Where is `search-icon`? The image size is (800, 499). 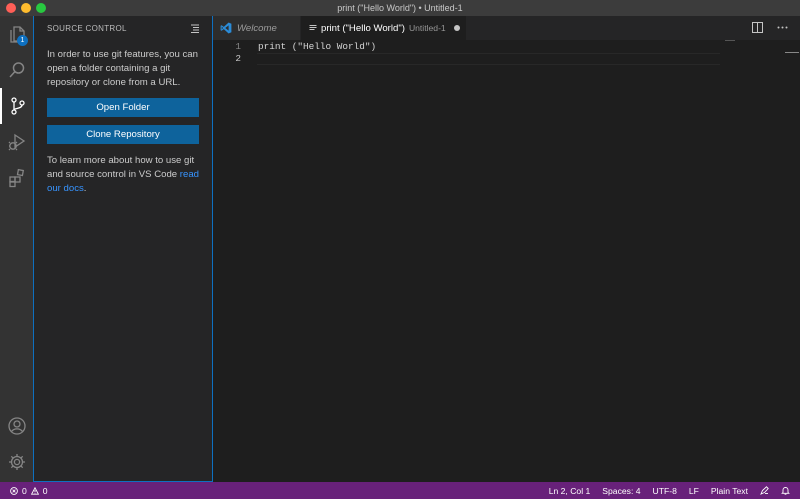
search-icon is located at coordinates (16, 70).